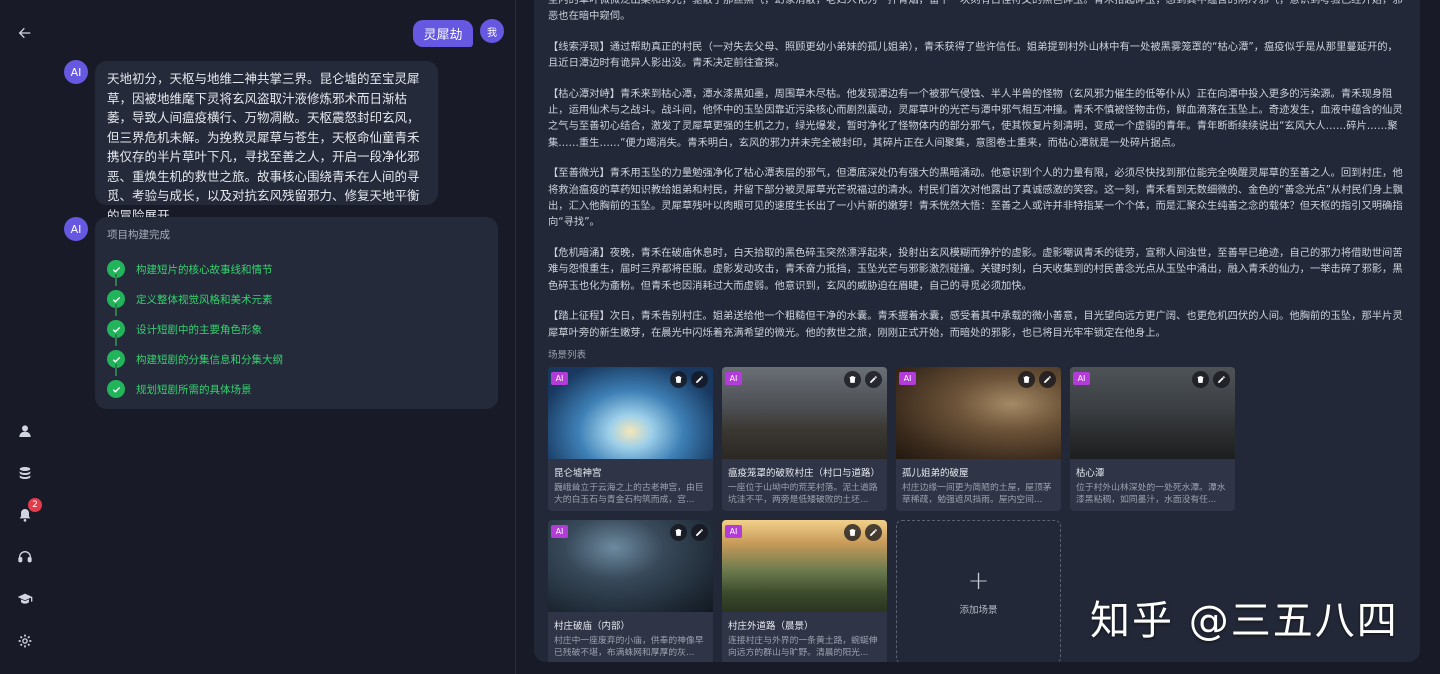 The height and width of the screenshot is (674, 1440). I want to click on plus-icon: +, so click(978, 580).